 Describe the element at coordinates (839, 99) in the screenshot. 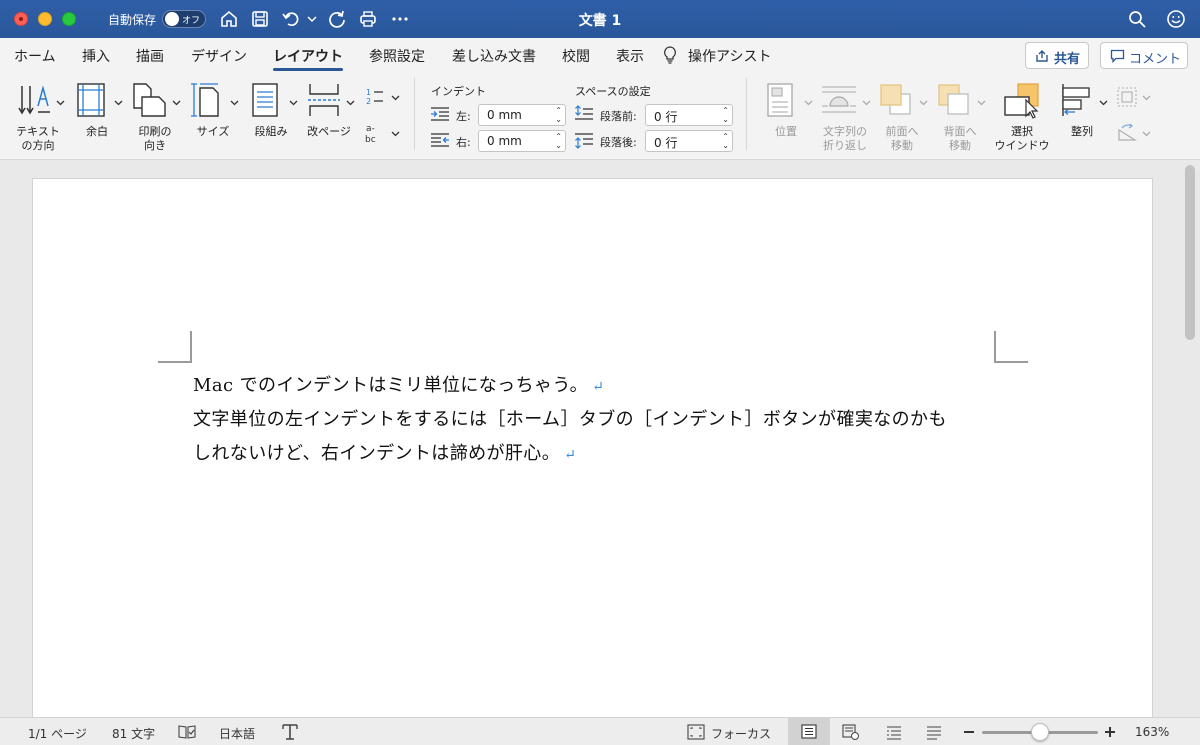

I see `wrap-text-icon` at that location.